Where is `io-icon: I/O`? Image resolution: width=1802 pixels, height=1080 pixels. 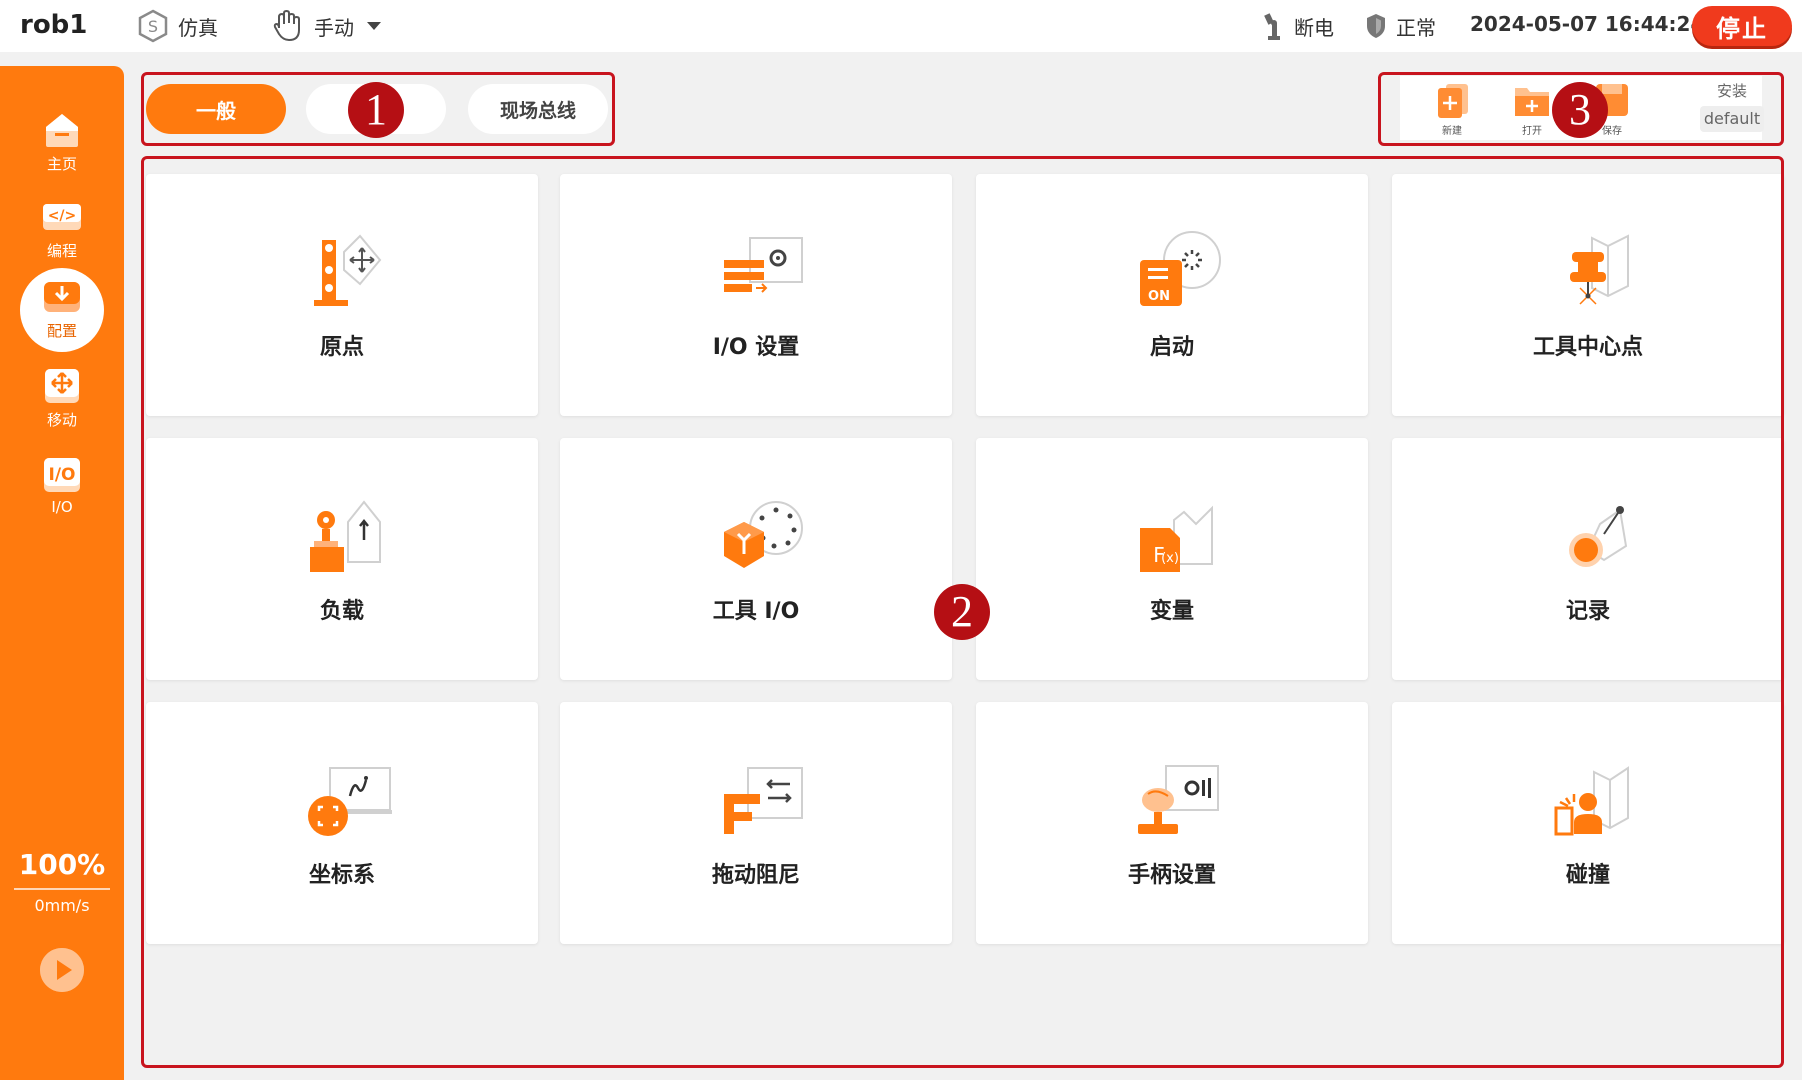
io-icon: I/O is located at coordinates (62, 475).